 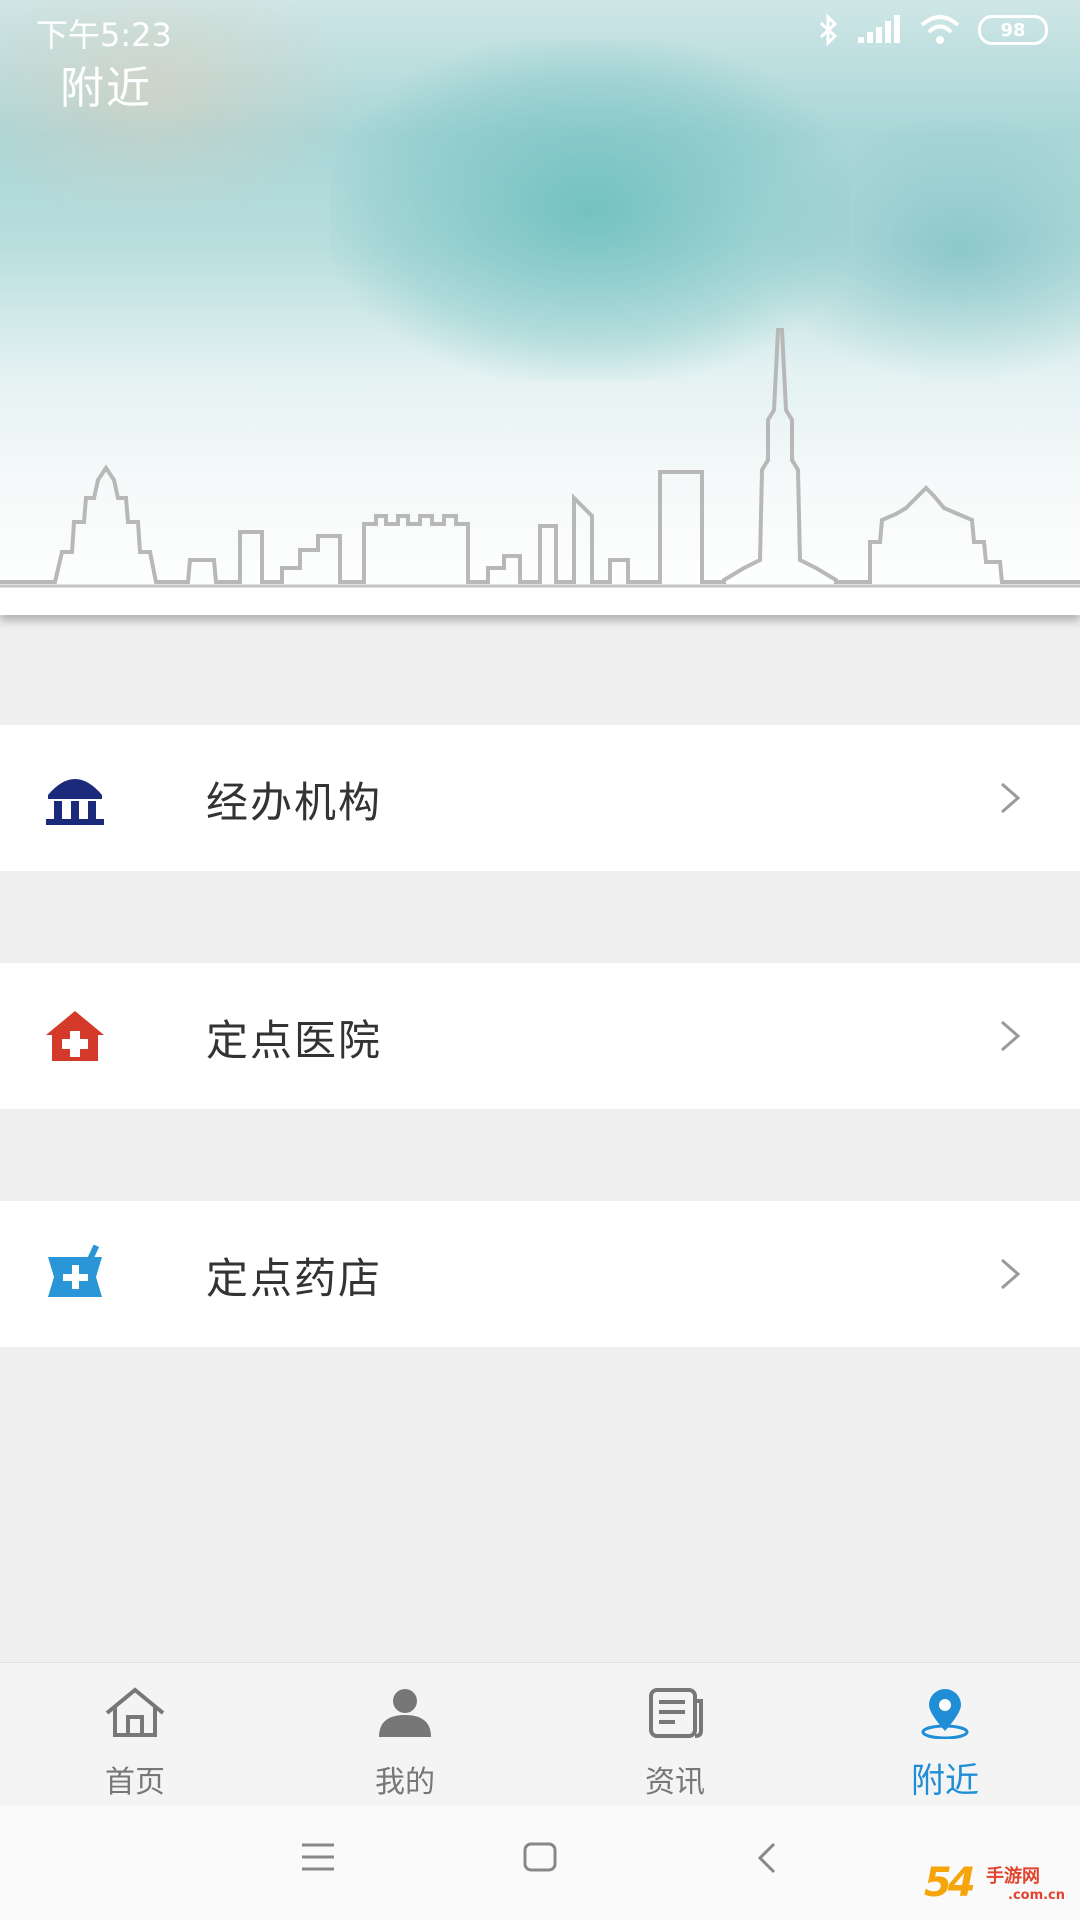 What do you see at coordinates (540, 1857) in the screenshot?
I see `home-button-icon` at bounding box center [540, 1857].